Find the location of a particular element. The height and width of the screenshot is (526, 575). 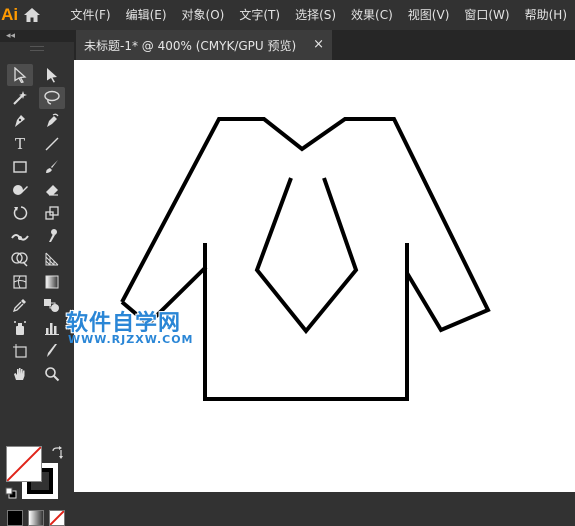

shirt-body is located at coordinates (306, 322).